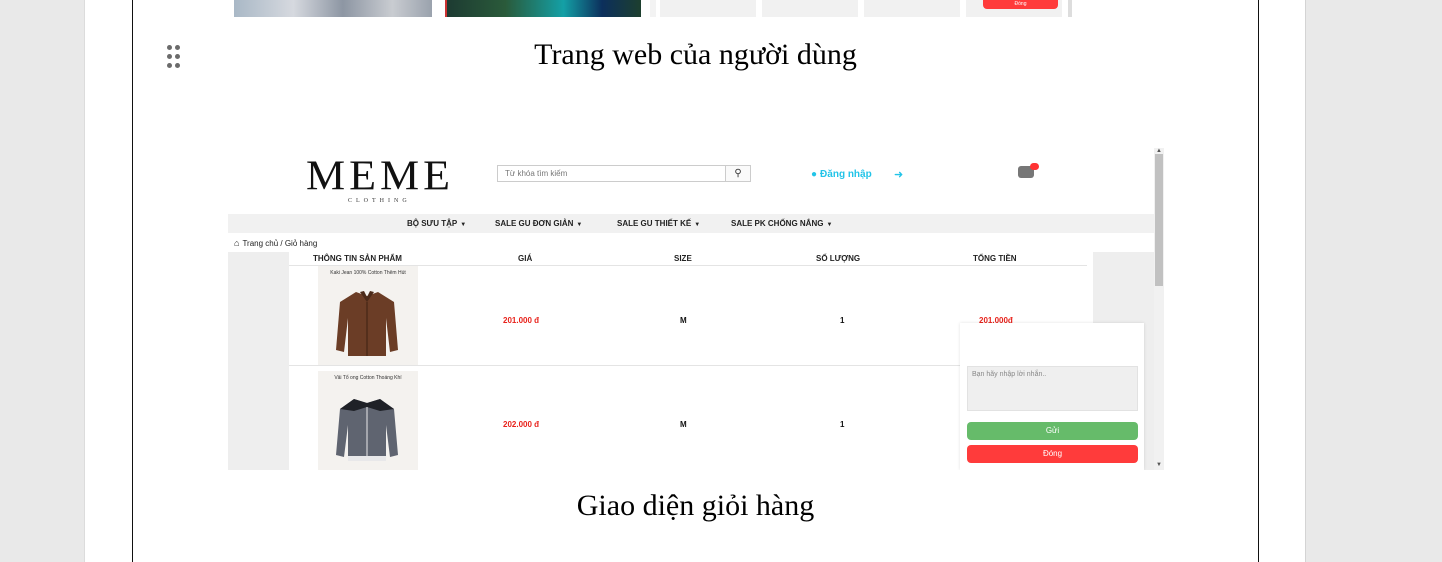 This screenshot has height=562, width=1442. Describe the element at coordinates (525, 258) in the screenshot. I see `col-header-price: GIÁ` at that location.